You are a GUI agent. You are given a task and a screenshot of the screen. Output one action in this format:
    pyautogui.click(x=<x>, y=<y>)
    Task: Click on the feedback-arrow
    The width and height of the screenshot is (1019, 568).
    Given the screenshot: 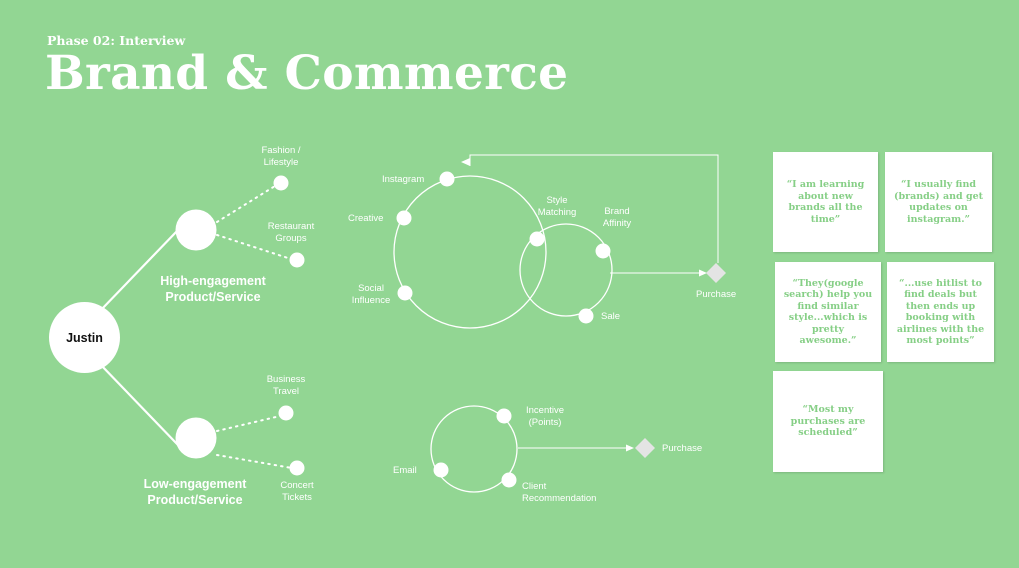 What is the action you would take?
    pyautogui.click(x=594, y=208)
    